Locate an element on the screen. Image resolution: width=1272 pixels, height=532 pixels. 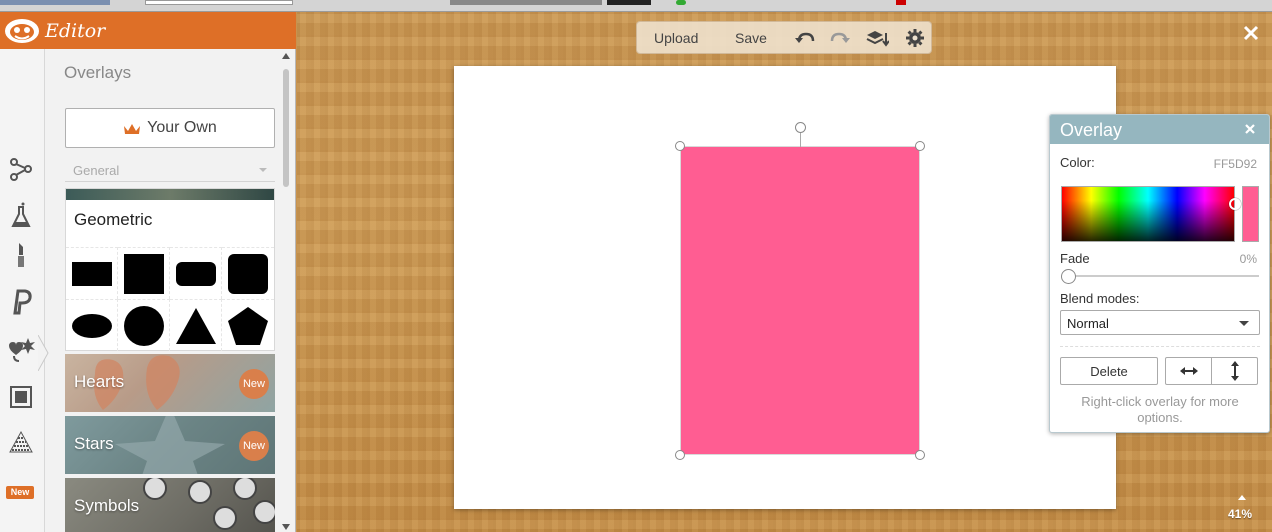
panel-title: Overlay is located at coordinates (1091, 130).